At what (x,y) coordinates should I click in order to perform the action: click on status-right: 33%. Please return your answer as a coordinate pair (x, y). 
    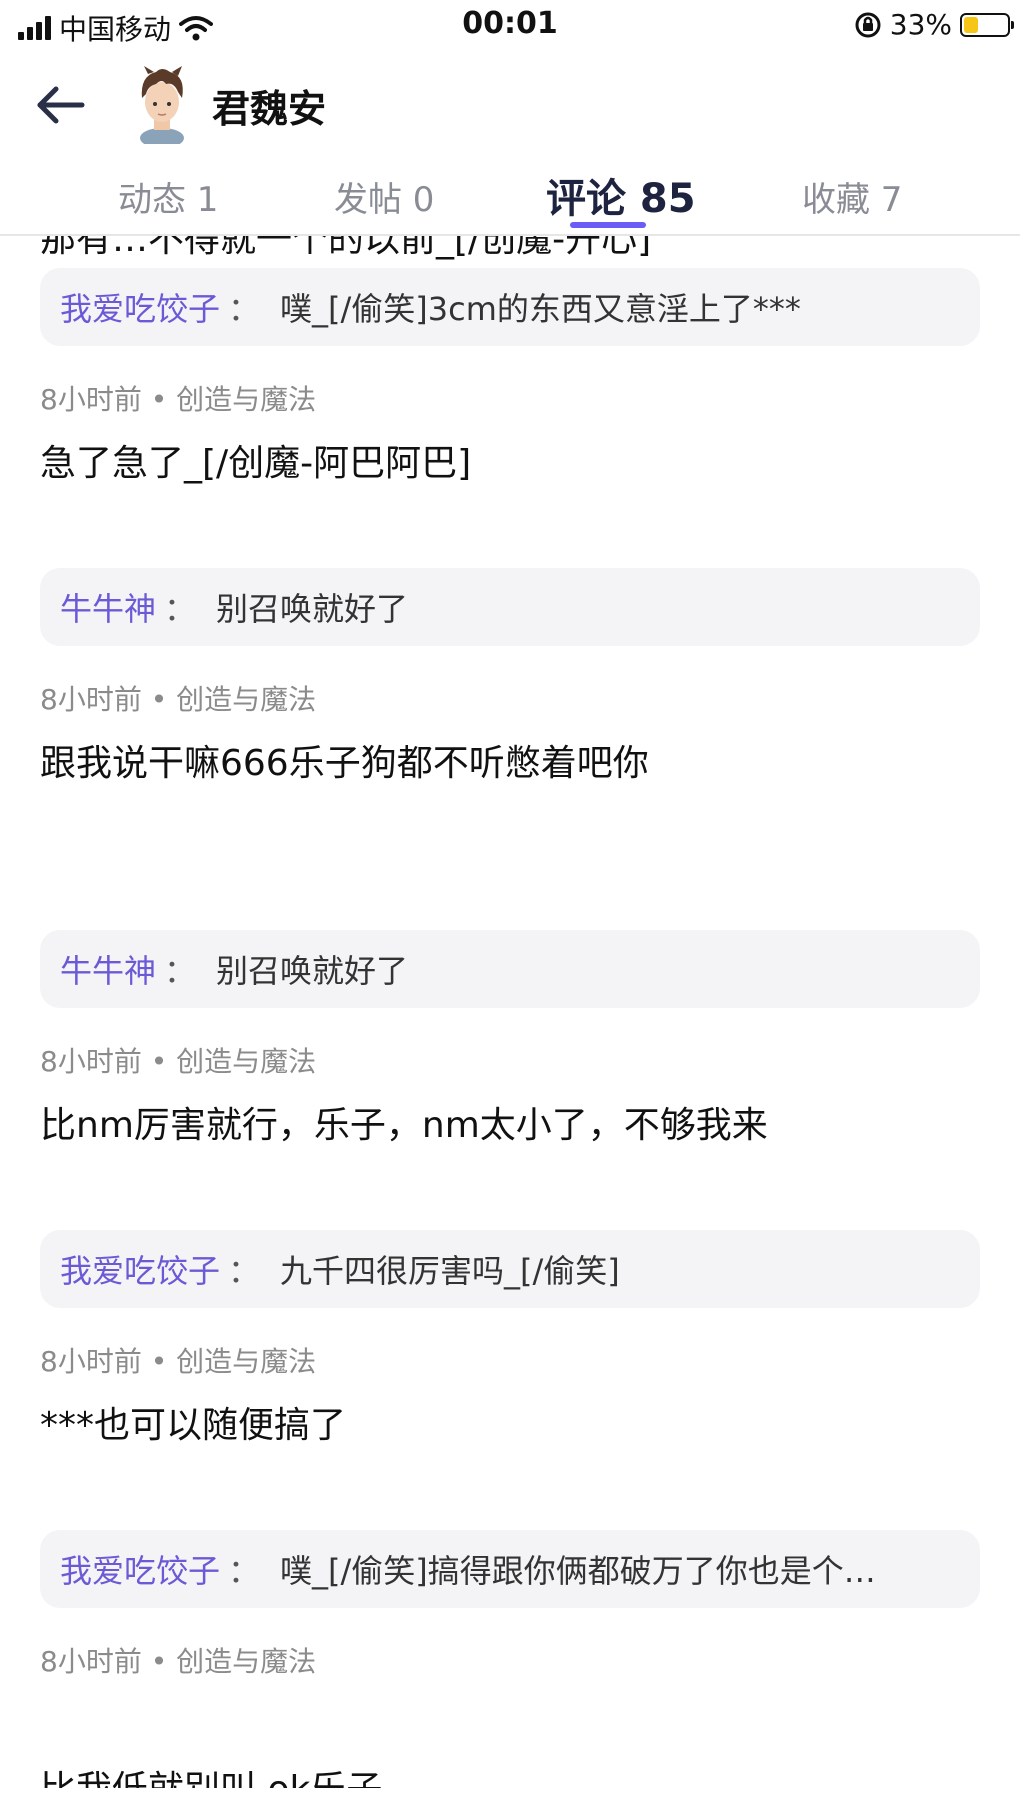
    Looking at the image, I should click on (934, 24).